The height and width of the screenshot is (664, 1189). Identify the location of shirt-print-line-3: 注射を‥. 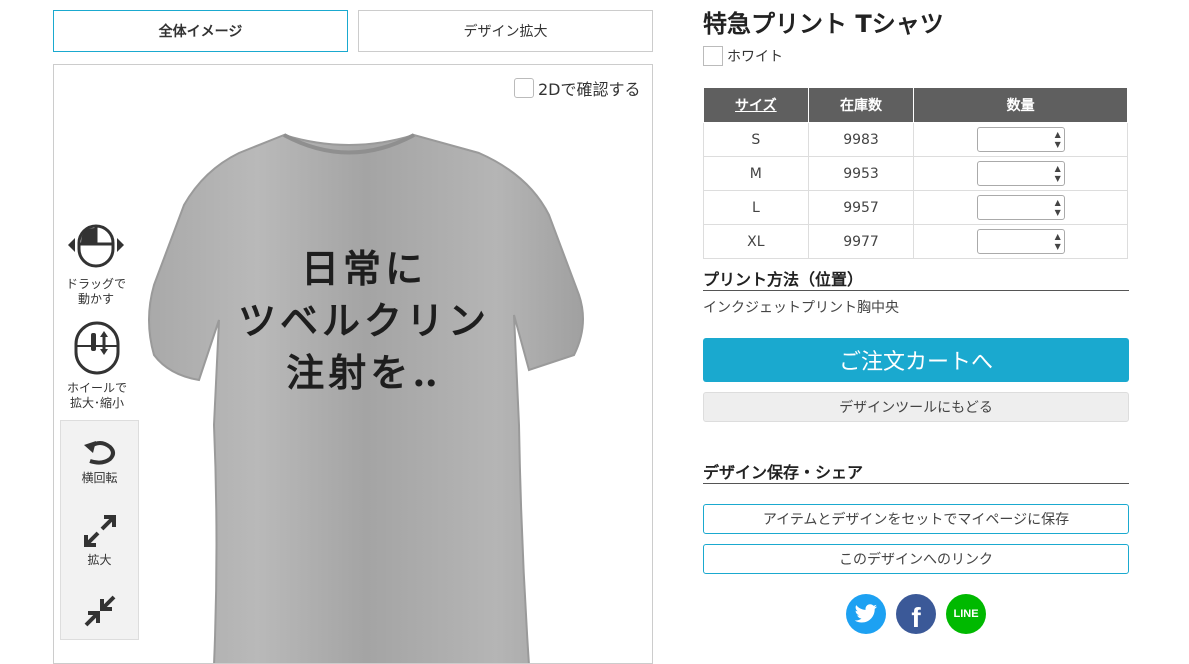
(364, 372).